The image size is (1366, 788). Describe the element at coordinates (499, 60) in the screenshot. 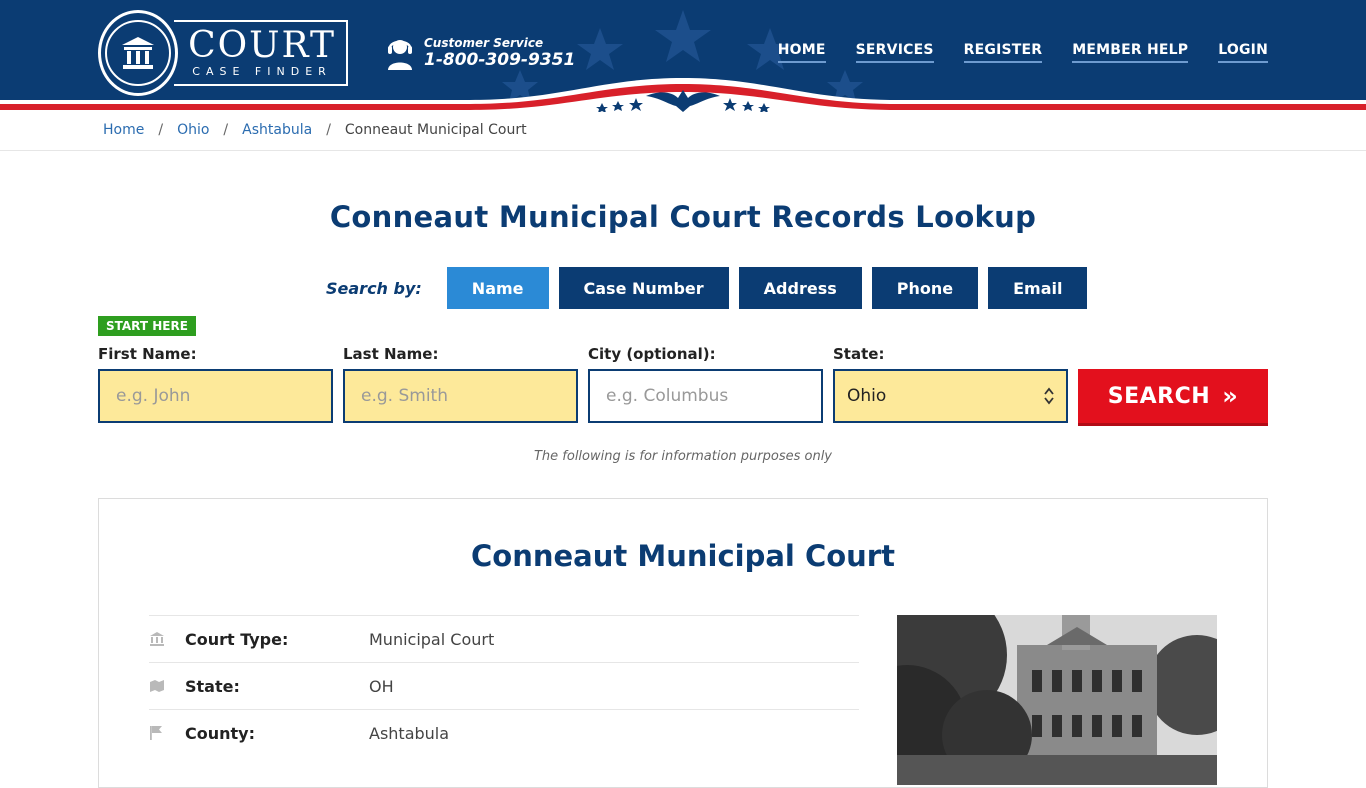

I see `cs-phone: 1-800-309-9351` at that location.